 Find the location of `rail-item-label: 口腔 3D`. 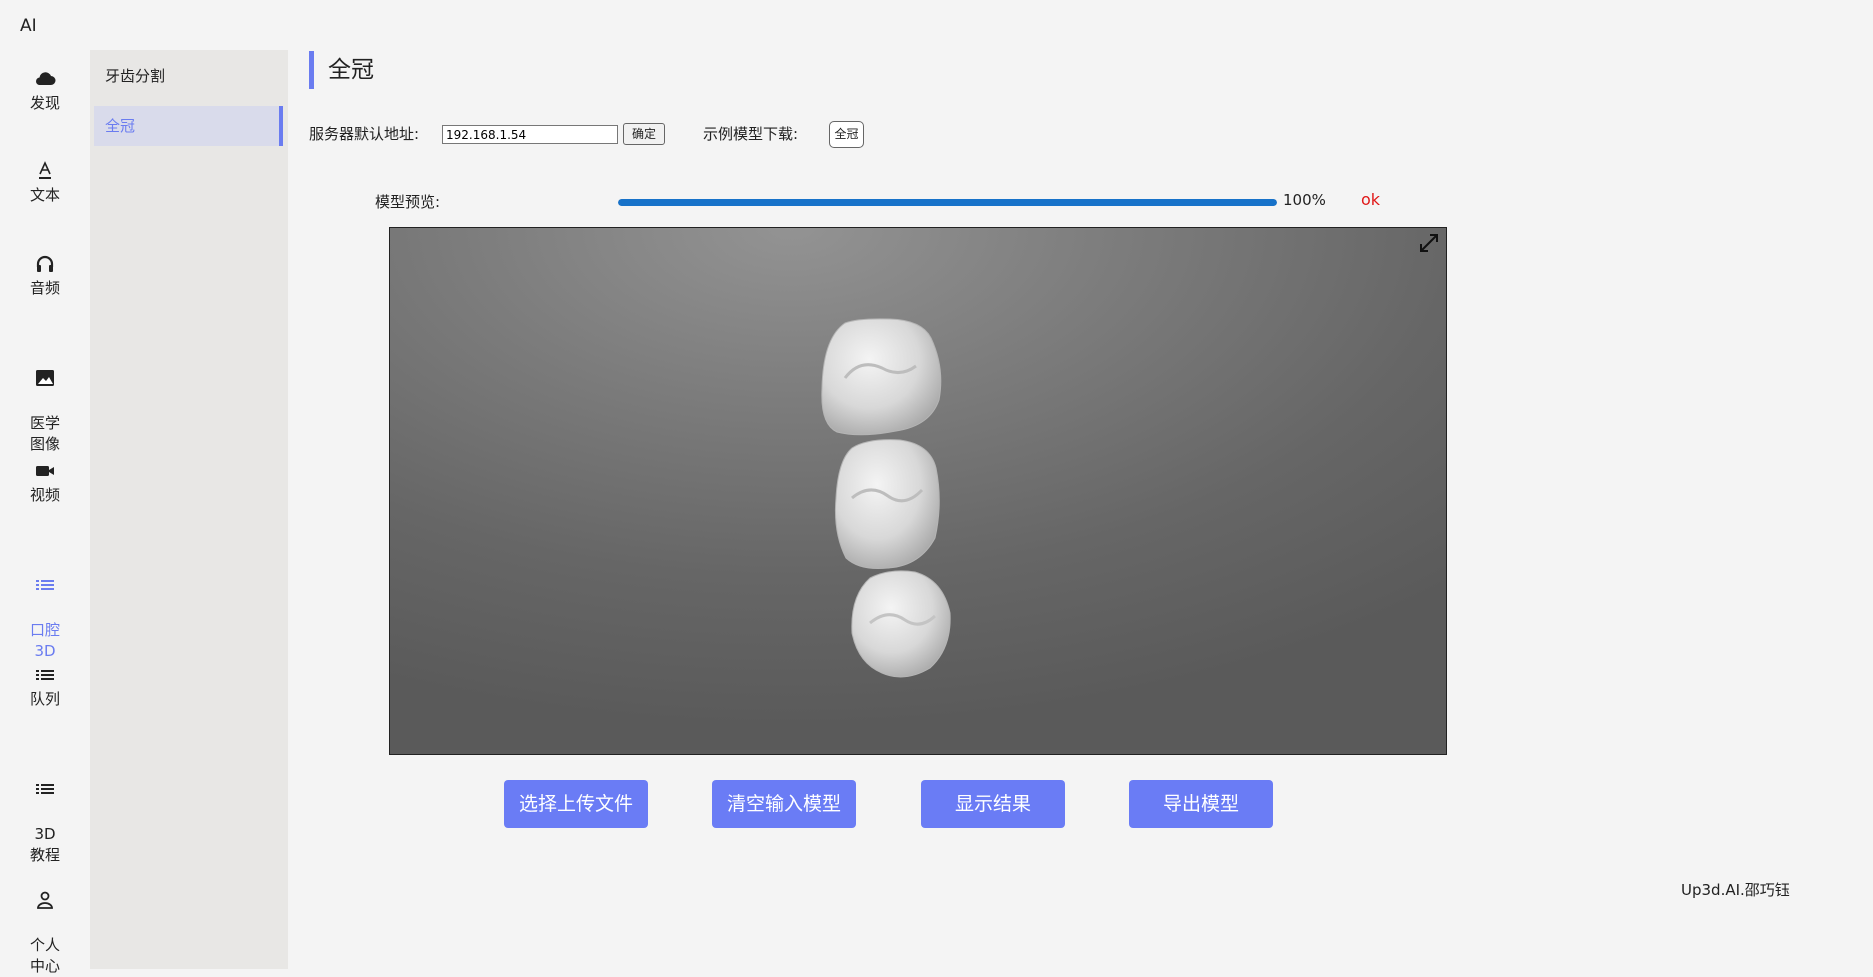

rail-item-label: 口腔 3D is located at coordinates (44, 640).